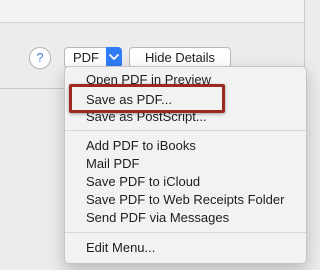  I want to click on pdf-menu-button: PDF, so click(93, 57).